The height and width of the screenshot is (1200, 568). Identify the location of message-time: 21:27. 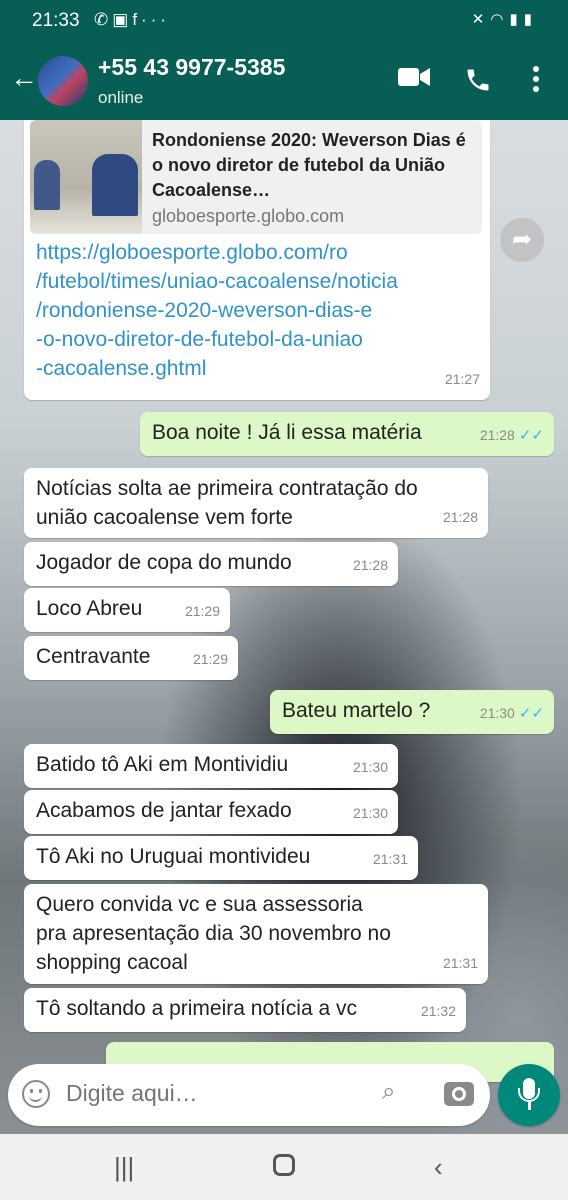
(462, 379).